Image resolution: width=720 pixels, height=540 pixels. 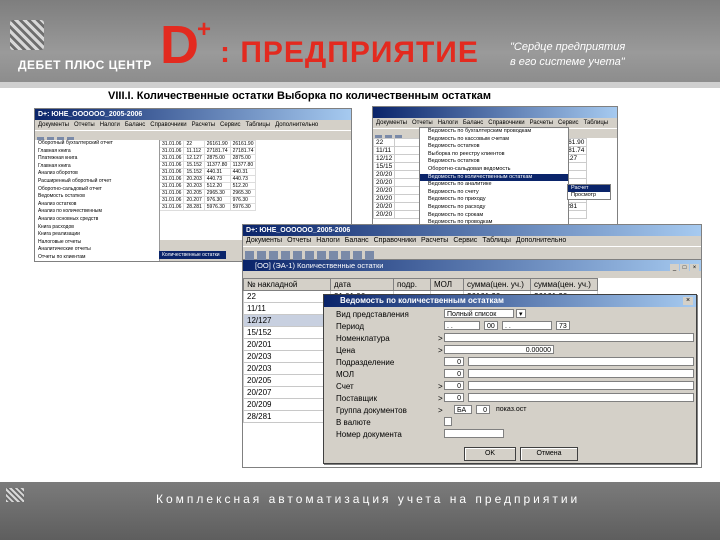 What do you see at coordinates (494, 216) in the screenshot?
I see `menu-item: Ведомость по срокам` at bounding box center [494, 216].